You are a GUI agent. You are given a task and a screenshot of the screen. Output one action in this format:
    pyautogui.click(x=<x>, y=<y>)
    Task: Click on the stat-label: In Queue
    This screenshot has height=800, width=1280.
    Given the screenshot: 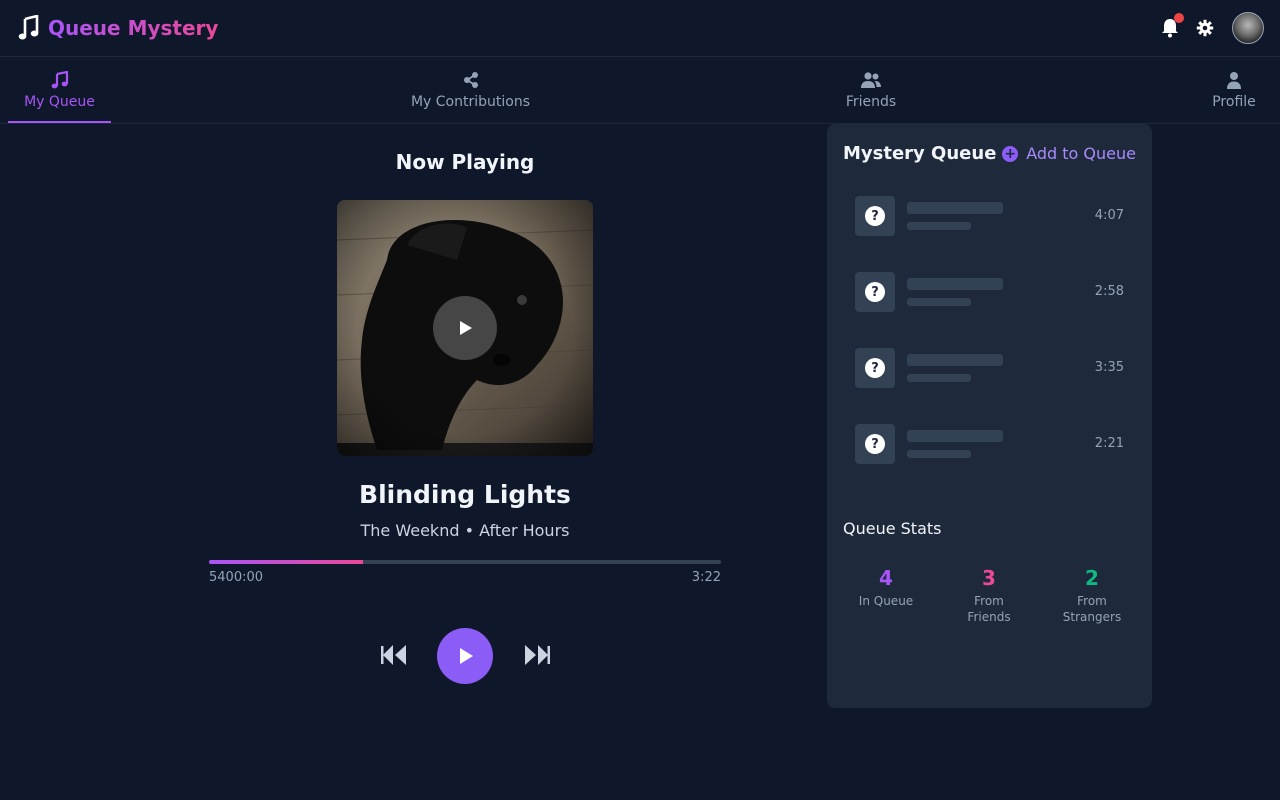 What is the action you would take?
    pyautogui.click(x=886, y=601)
    